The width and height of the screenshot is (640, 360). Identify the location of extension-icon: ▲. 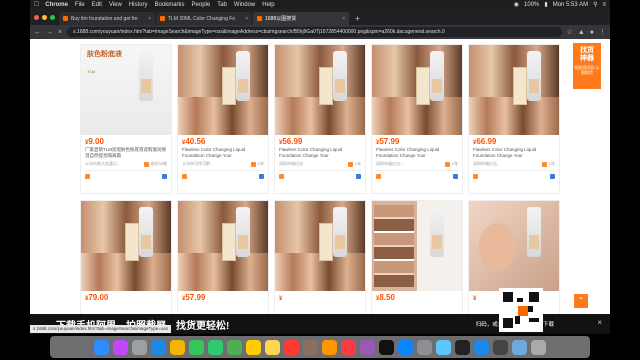
(581, 32).